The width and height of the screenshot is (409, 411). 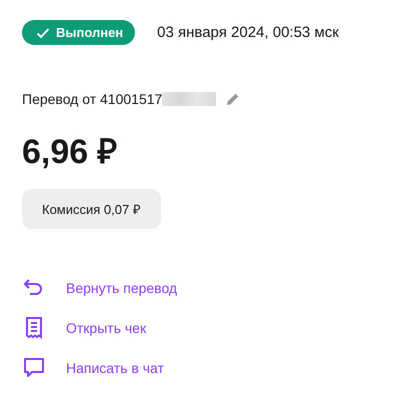 What do you see at coordinates (204, 368) in the screenshot?
I see `action-link: Написать в чат` at bounding box center [204, 368].